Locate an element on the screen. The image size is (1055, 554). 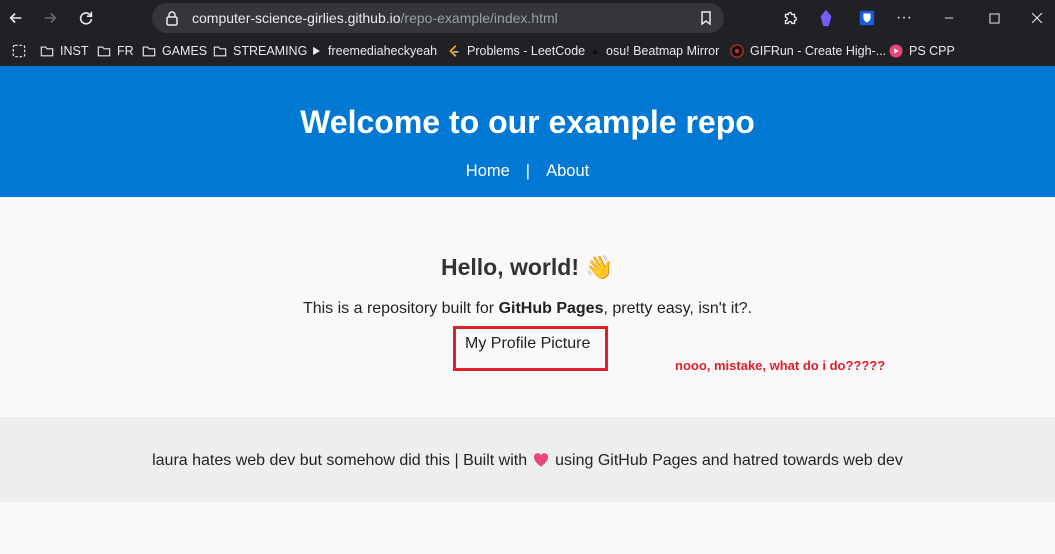
ps-cpp-icon is located at coordinates (896, 51).